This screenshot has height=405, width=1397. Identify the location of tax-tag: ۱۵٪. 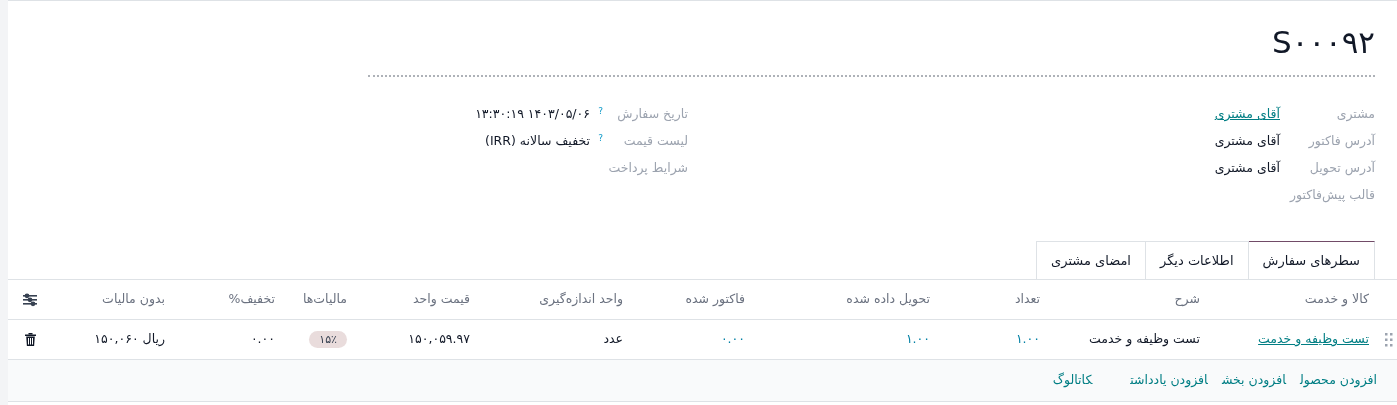
(328, 340).